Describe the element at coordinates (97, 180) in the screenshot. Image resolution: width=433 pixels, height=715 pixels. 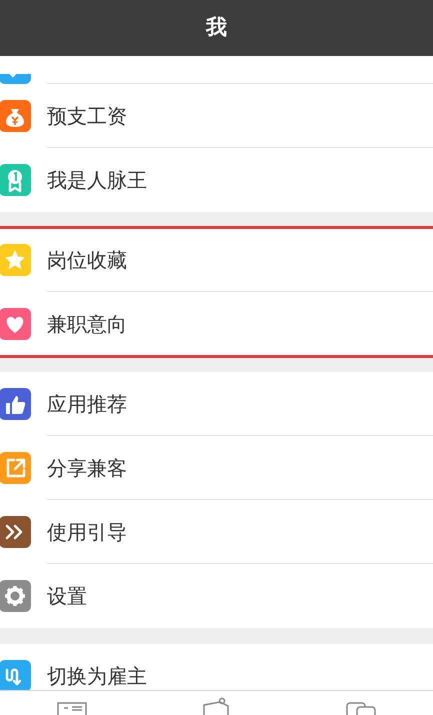
I see `menu-item-label: 我是人脉王` at that location.